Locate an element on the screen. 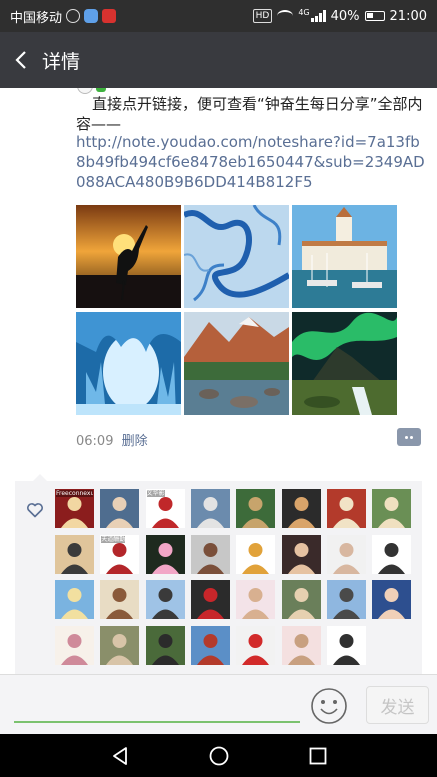  post-text: 直接点开链接，便可查看“钟奋生每日分享”全部内容—— is located at coordinates (249, 114).